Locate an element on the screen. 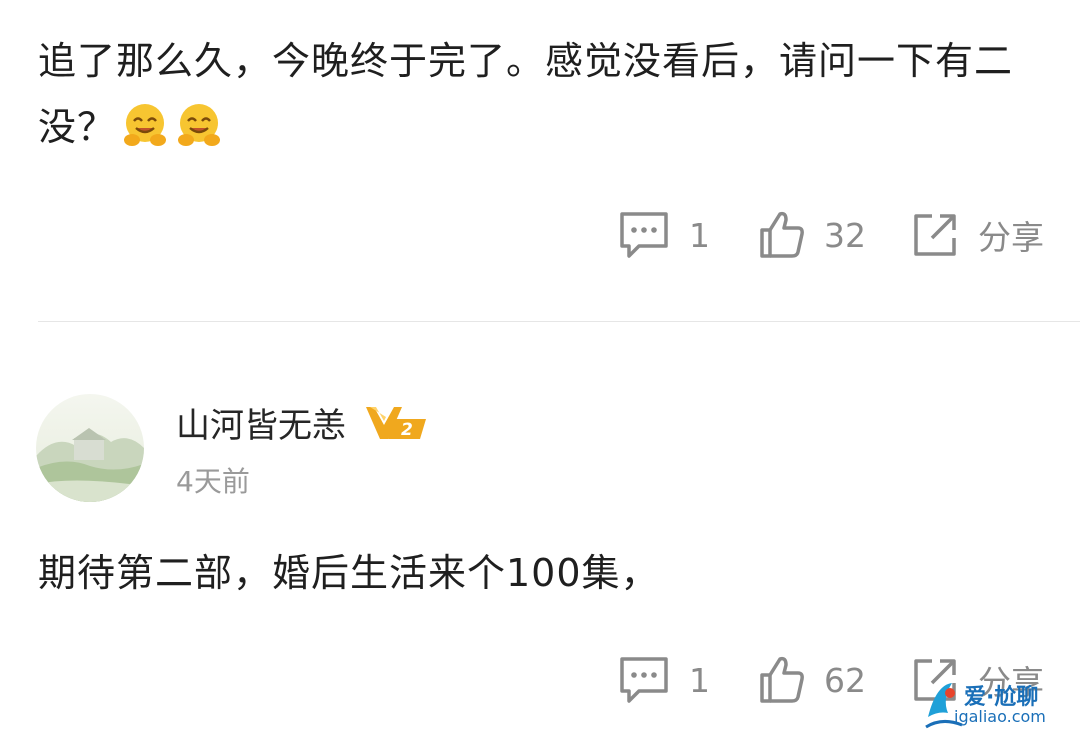 The width and height of the screenshot is (1080, 739). comment-2-text: 期待第二部，婚后生活来个100集， is located at coordinates (349, 573).